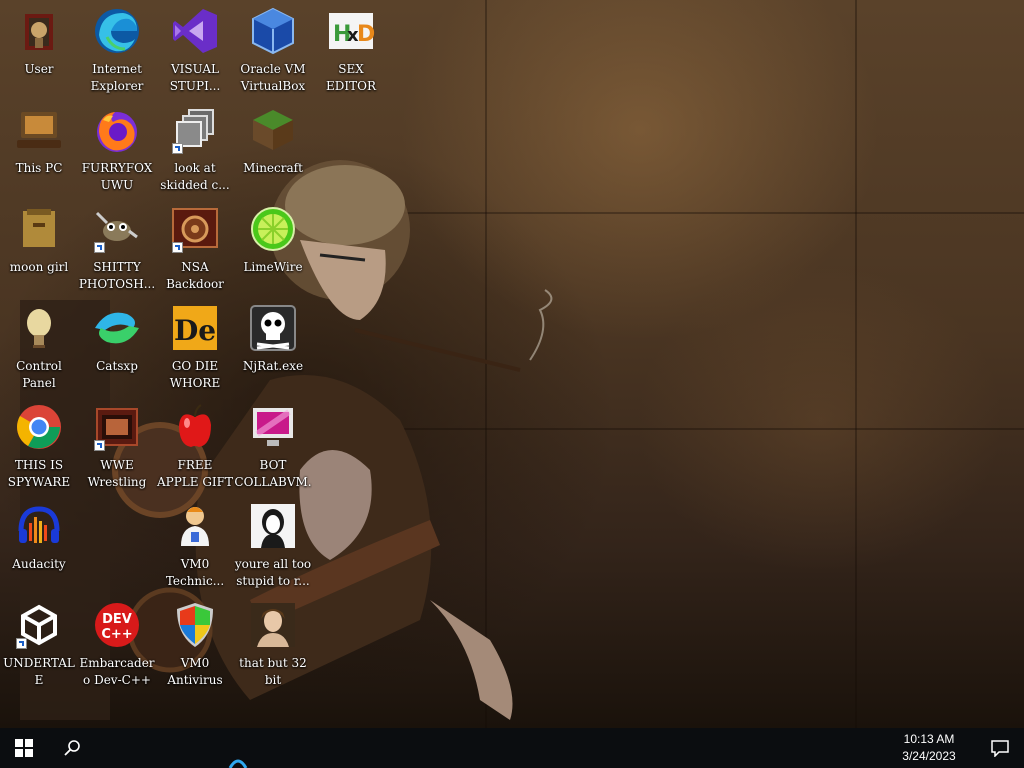 This screenshot has height=768, width=1024. I want to click on firefox-icon, so click(117, 130).